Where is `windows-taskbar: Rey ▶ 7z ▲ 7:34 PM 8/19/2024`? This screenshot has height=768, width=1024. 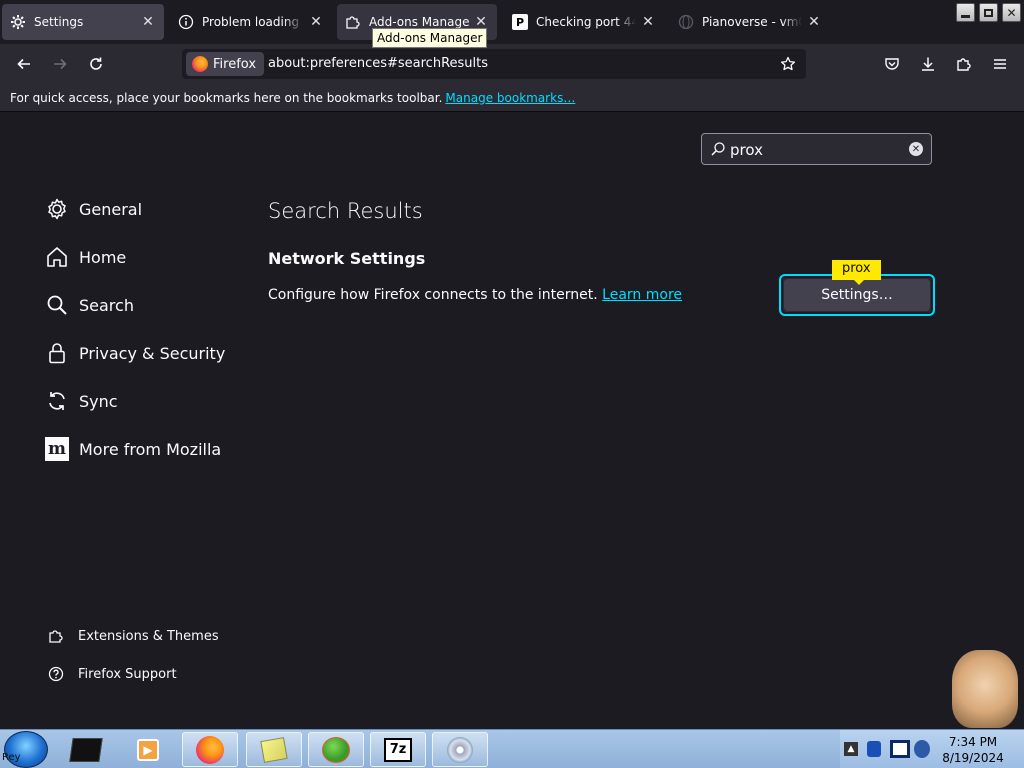
windows-taskbar: Rey ▶ 7z ▲ 7:34 PM 8/19/2024 is located at coordinates (512, 748).